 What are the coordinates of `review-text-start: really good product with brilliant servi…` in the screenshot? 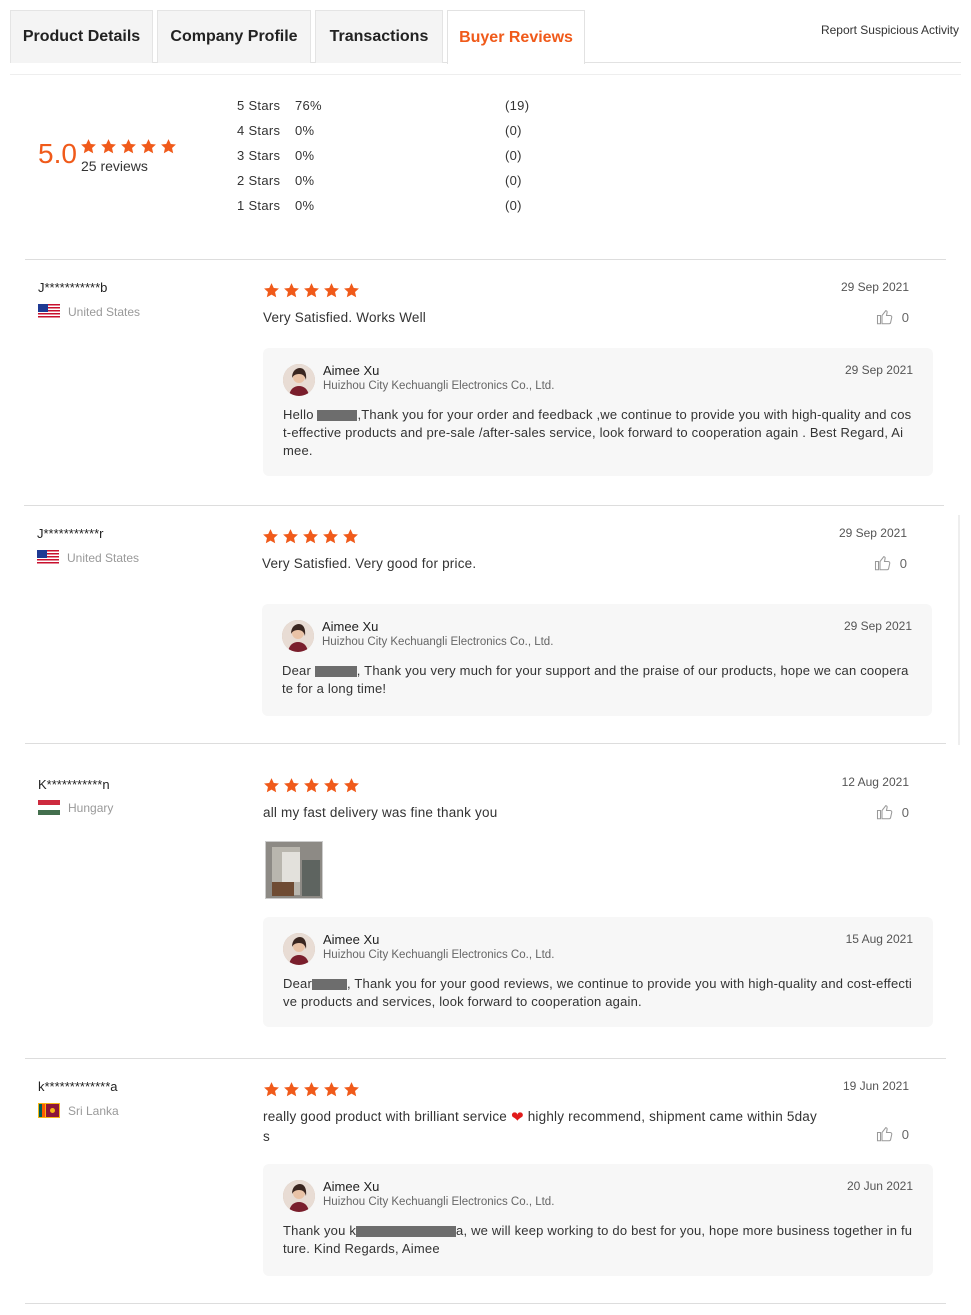 It's located at (387, 1116).